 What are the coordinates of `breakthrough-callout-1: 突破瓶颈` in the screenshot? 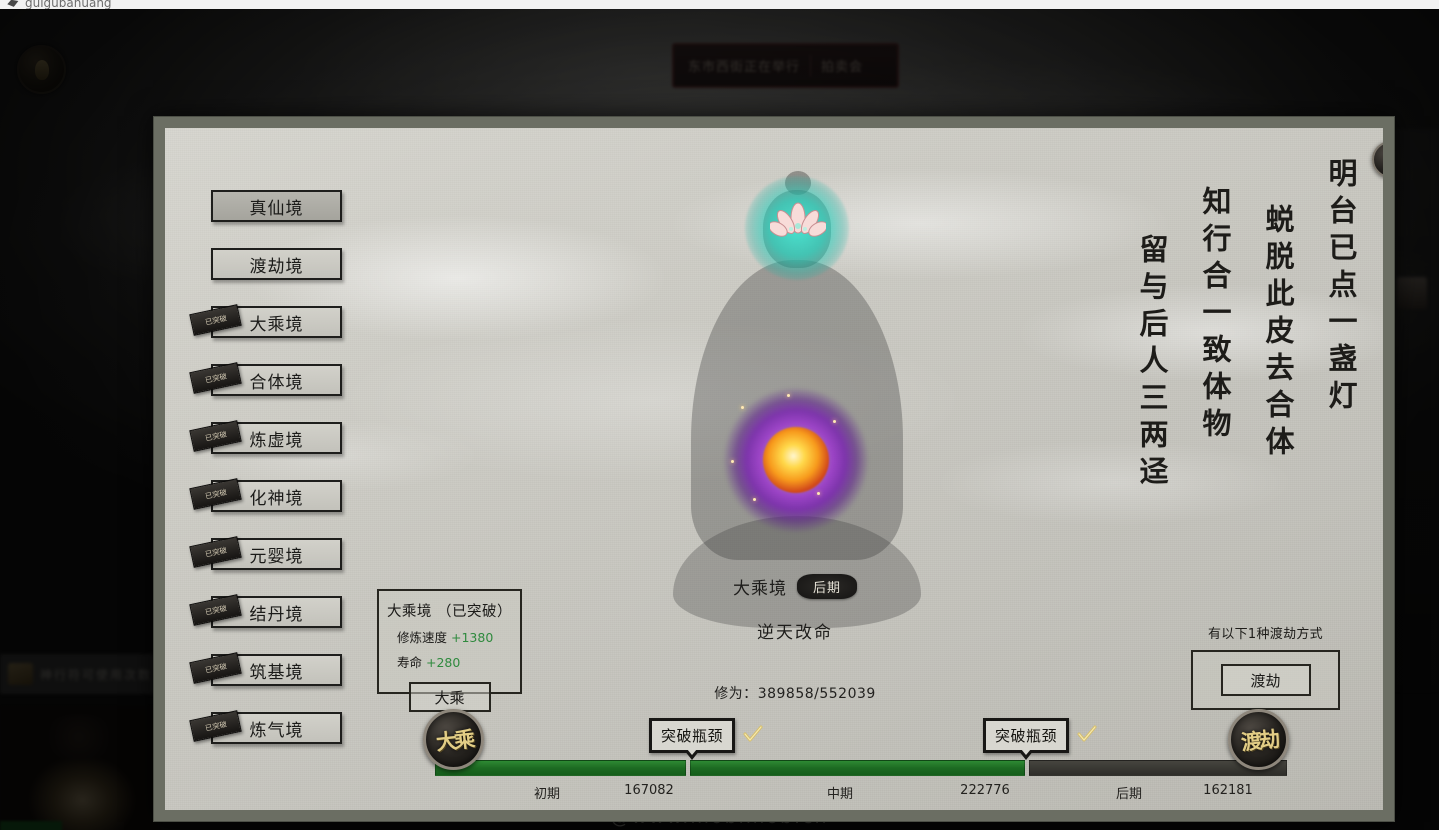 It's located at (706, 735).